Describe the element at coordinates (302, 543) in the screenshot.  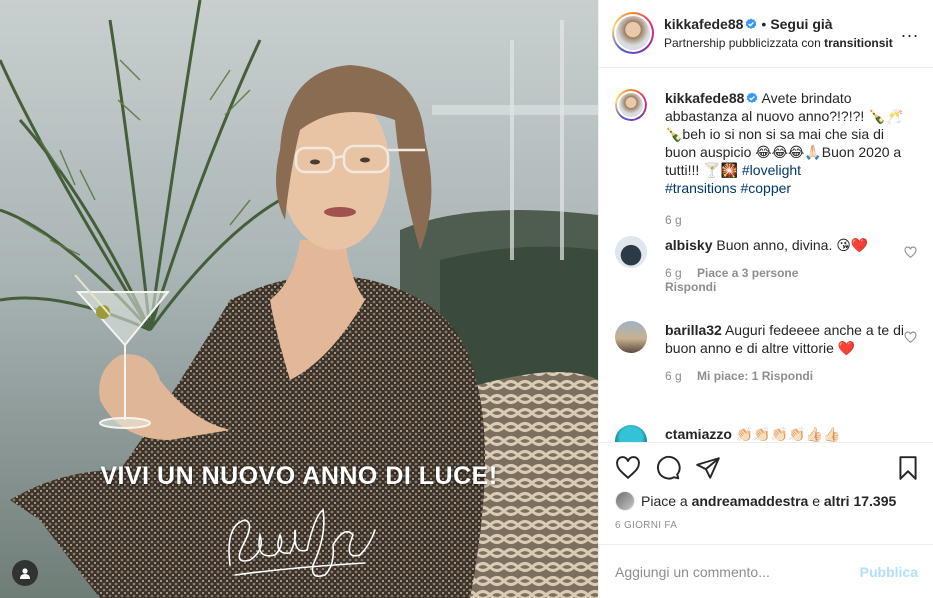
I see `signature-image` at that location.